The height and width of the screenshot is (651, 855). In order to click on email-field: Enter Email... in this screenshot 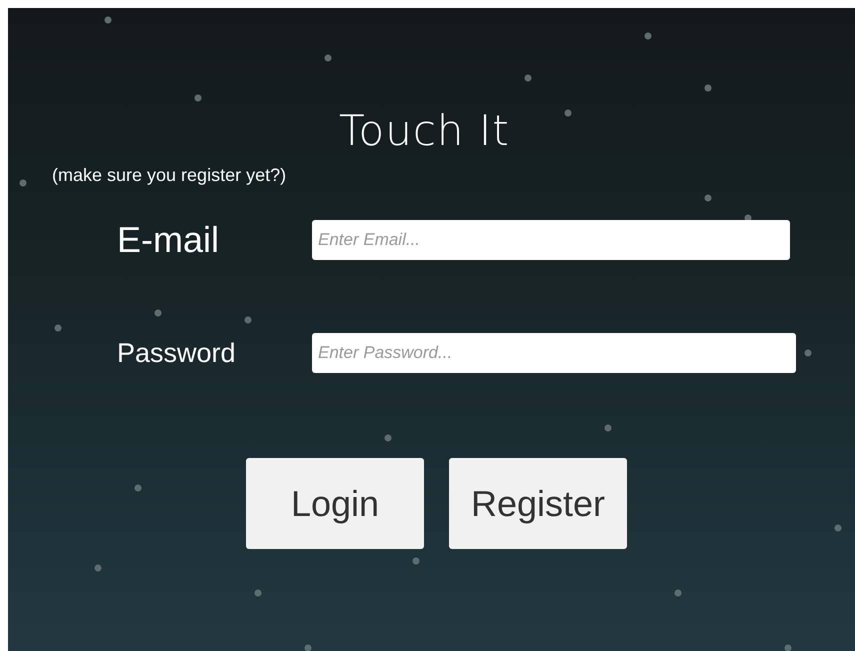, I will do `click(551, 240)`.